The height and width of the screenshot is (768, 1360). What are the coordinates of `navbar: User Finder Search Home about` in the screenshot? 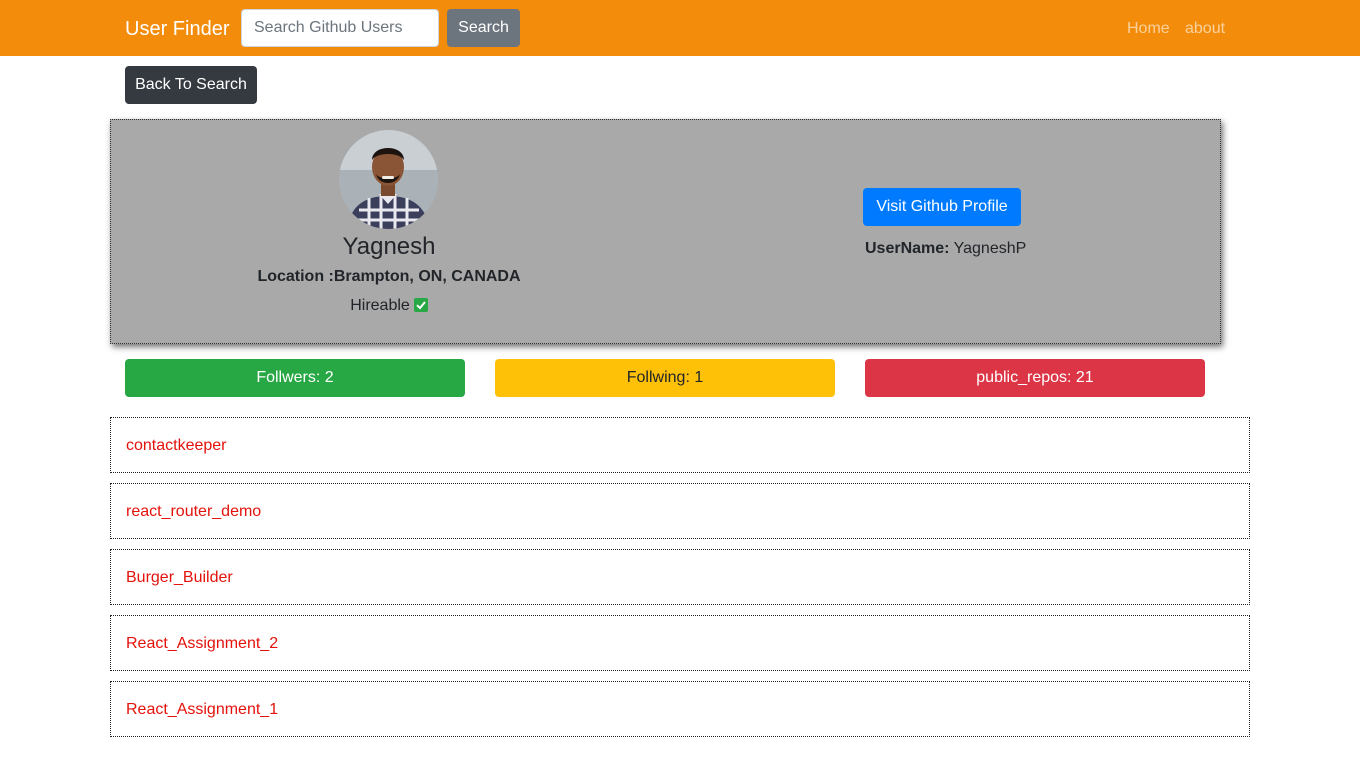 It's located at (680, 28).